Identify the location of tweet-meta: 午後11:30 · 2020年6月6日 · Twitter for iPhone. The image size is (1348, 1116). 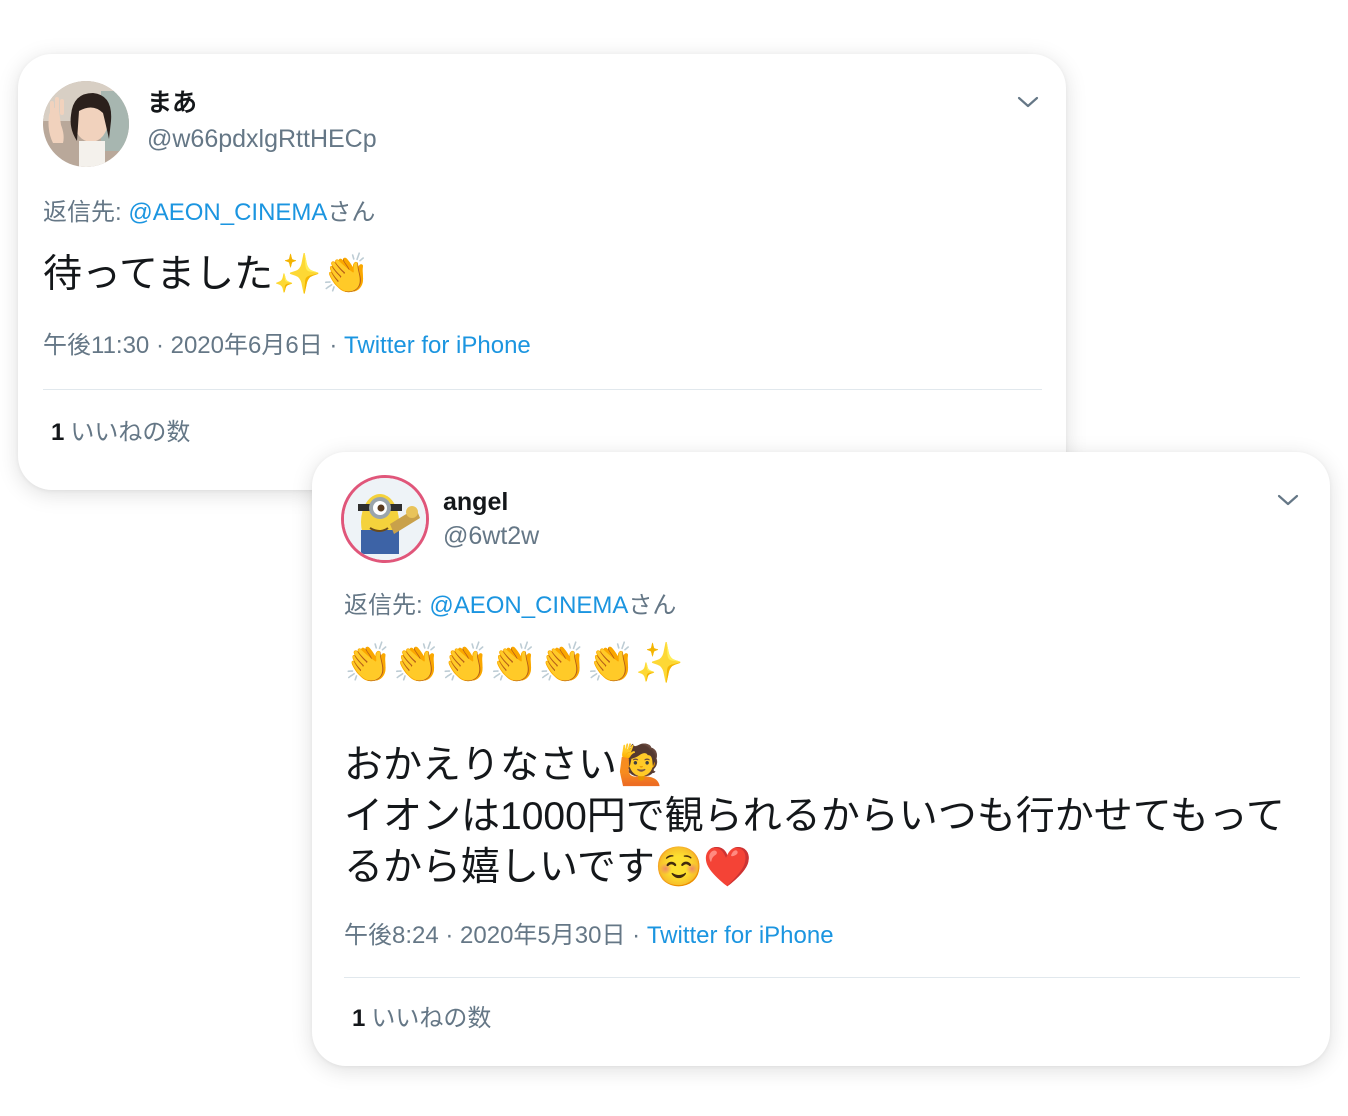
(287, 346).